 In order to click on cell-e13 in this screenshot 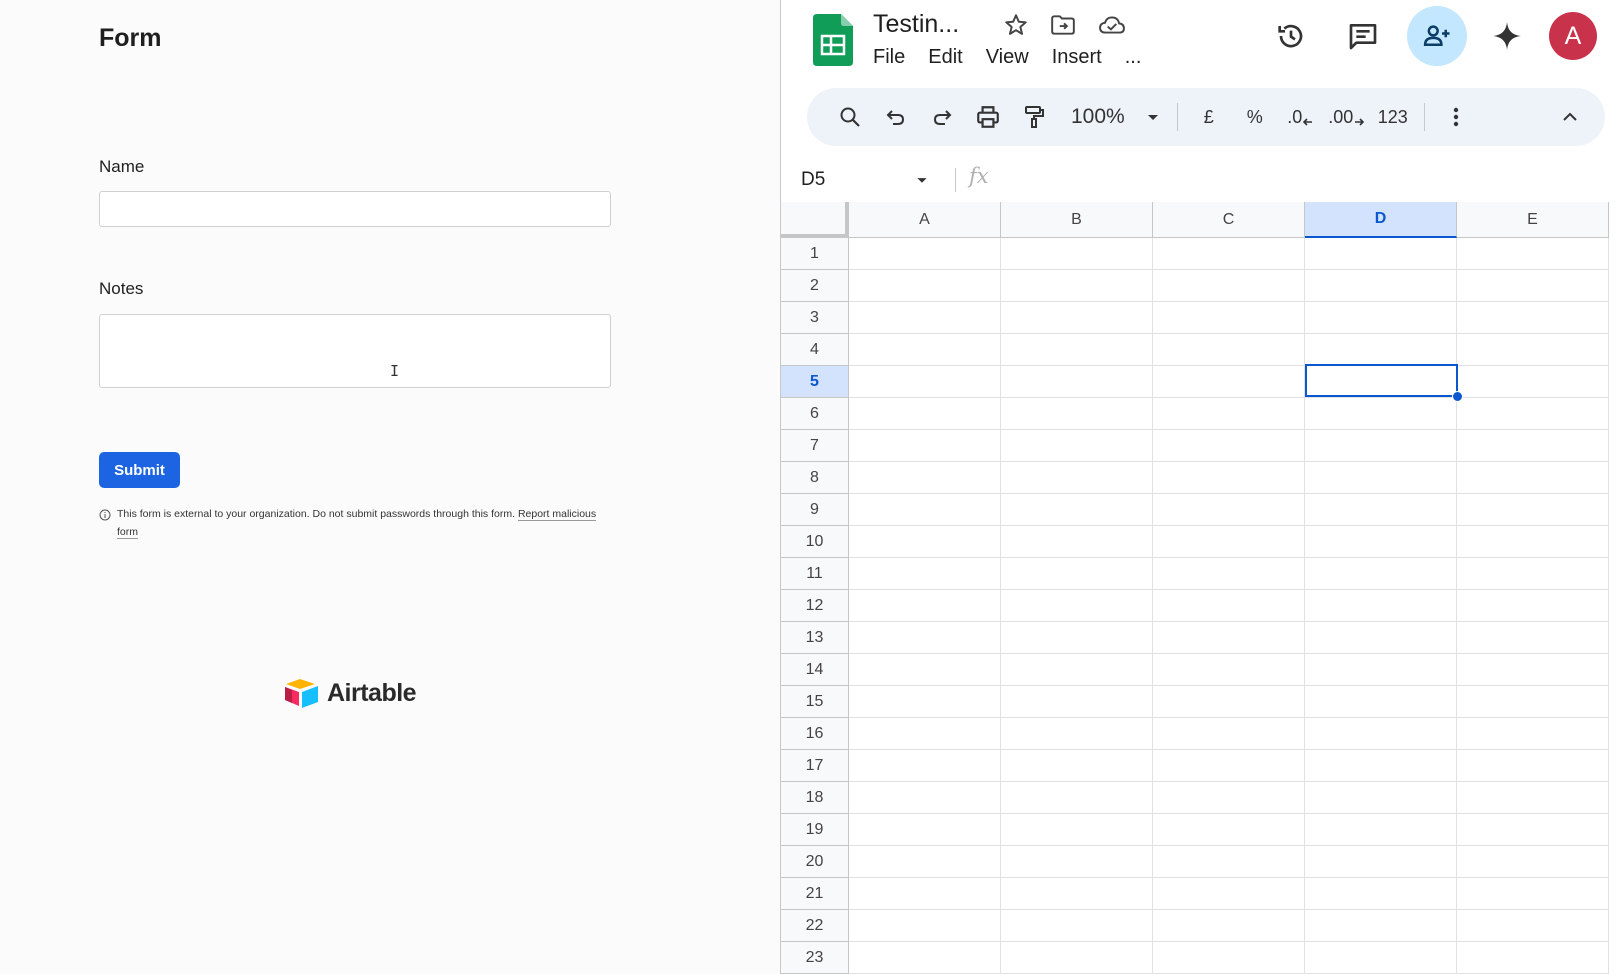, I will do `click(1533, 638)`.